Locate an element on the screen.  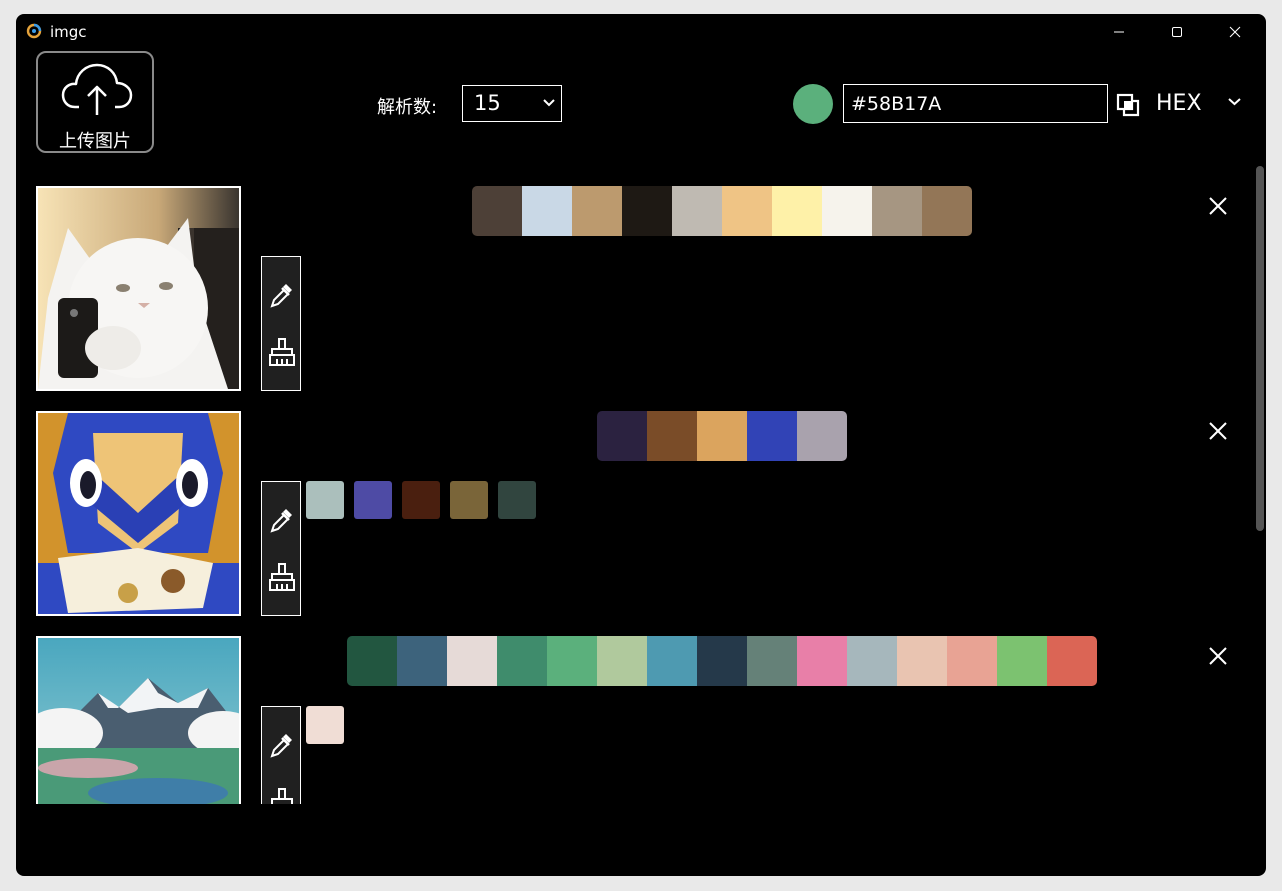
maximize-icon is located at coordinates (1177, 32).